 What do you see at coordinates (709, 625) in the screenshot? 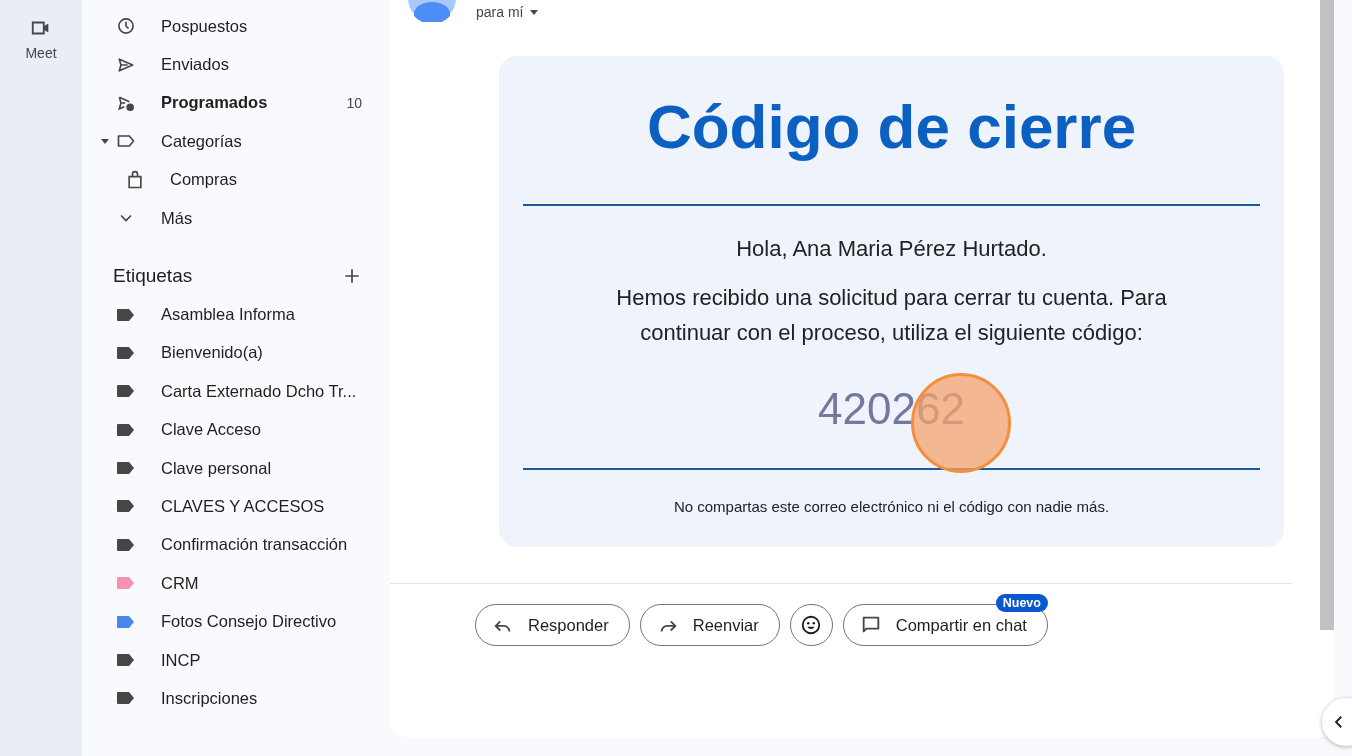
I see `forward-button: Reenviar` at bounding box center [709, 625].